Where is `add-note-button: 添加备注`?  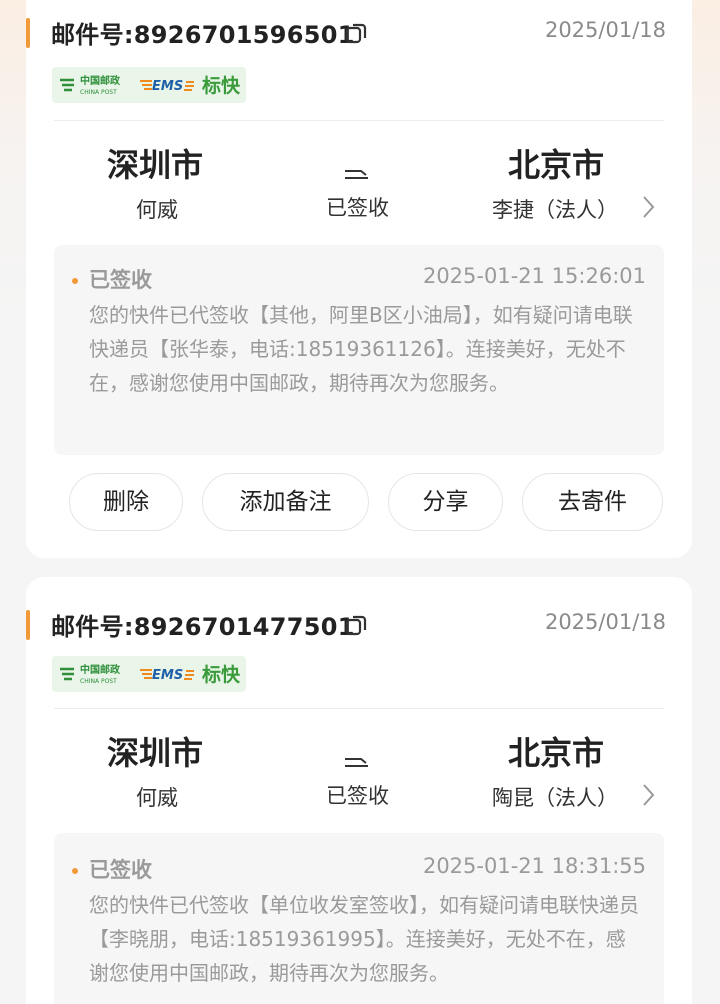 add-note-button: 添加备注 is located at coordinates (285, 502).